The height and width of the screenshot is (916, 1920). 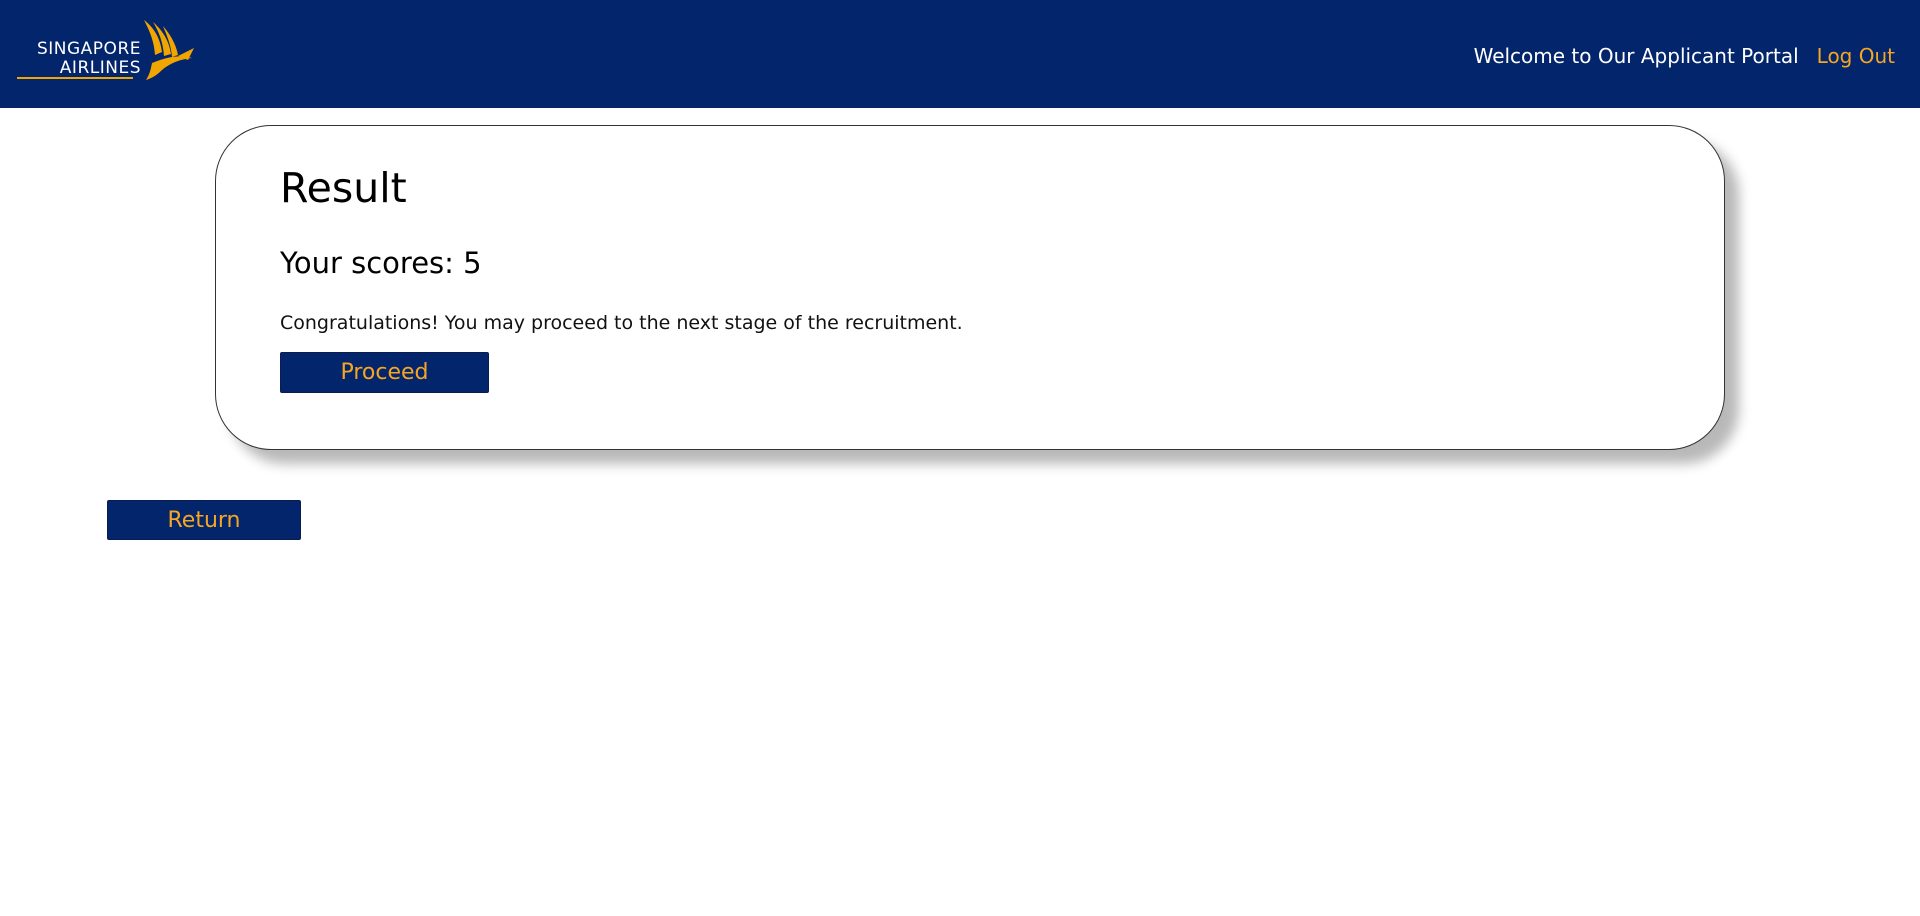 I want to click on singapore-airlines-logo: SINGAPORE AIRLINES, so click(x=104, y=50).